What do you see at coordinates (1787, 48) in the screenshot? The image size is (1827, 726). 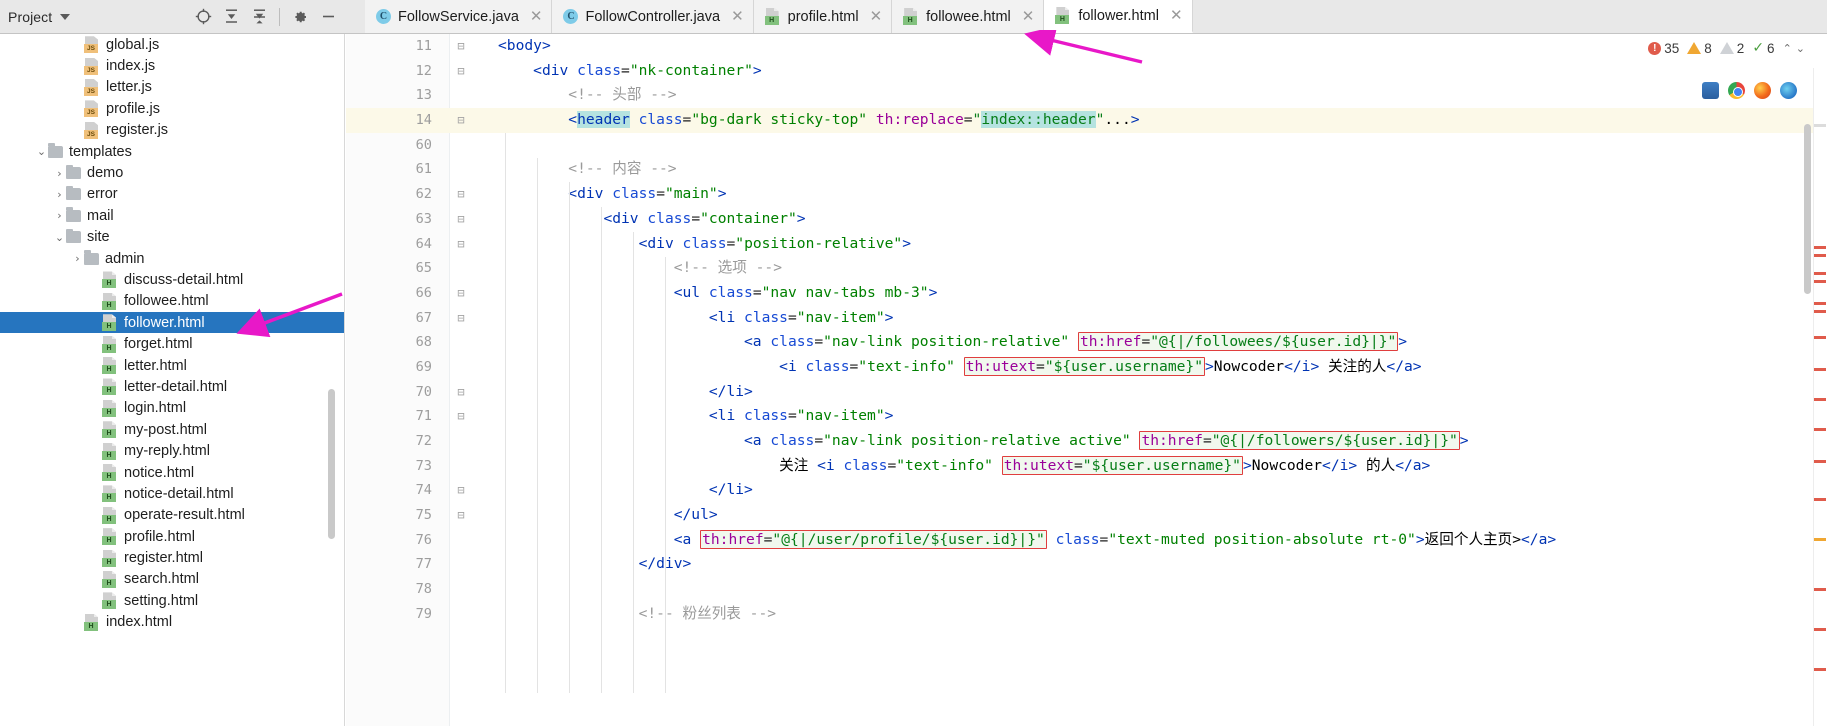 I see `inspection-collapse-icon: ⌃` at bounding box center [1787, 48].